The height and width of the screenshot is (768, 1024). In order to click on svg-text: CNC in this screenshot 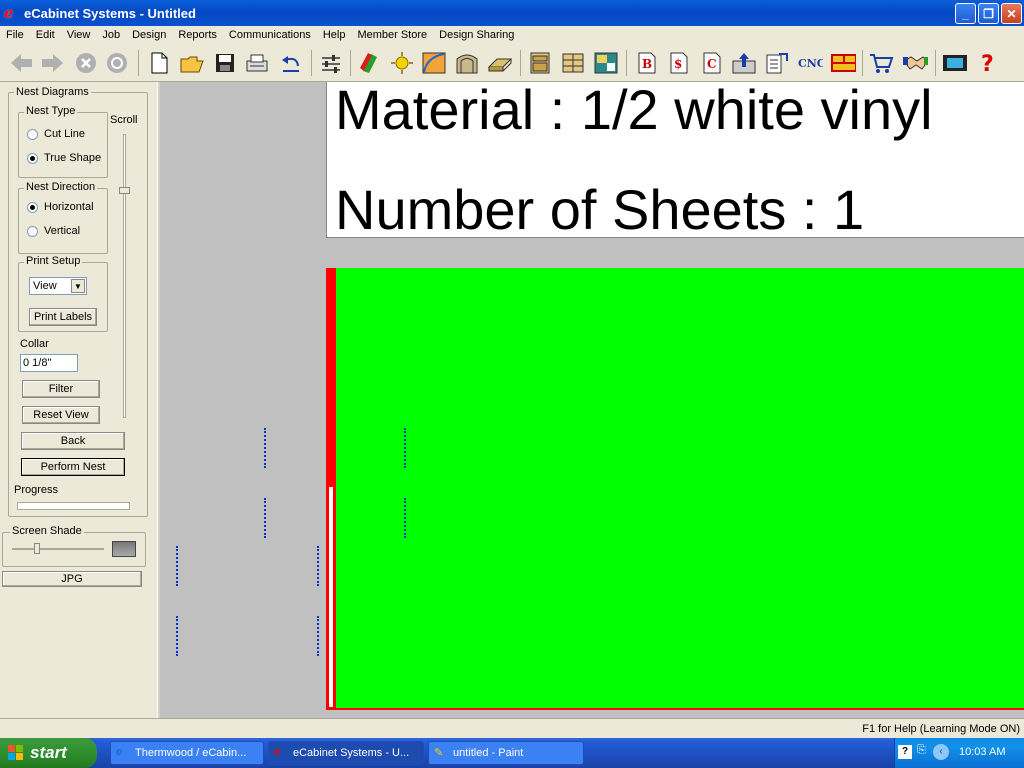, I will do `click(810, 63)`.